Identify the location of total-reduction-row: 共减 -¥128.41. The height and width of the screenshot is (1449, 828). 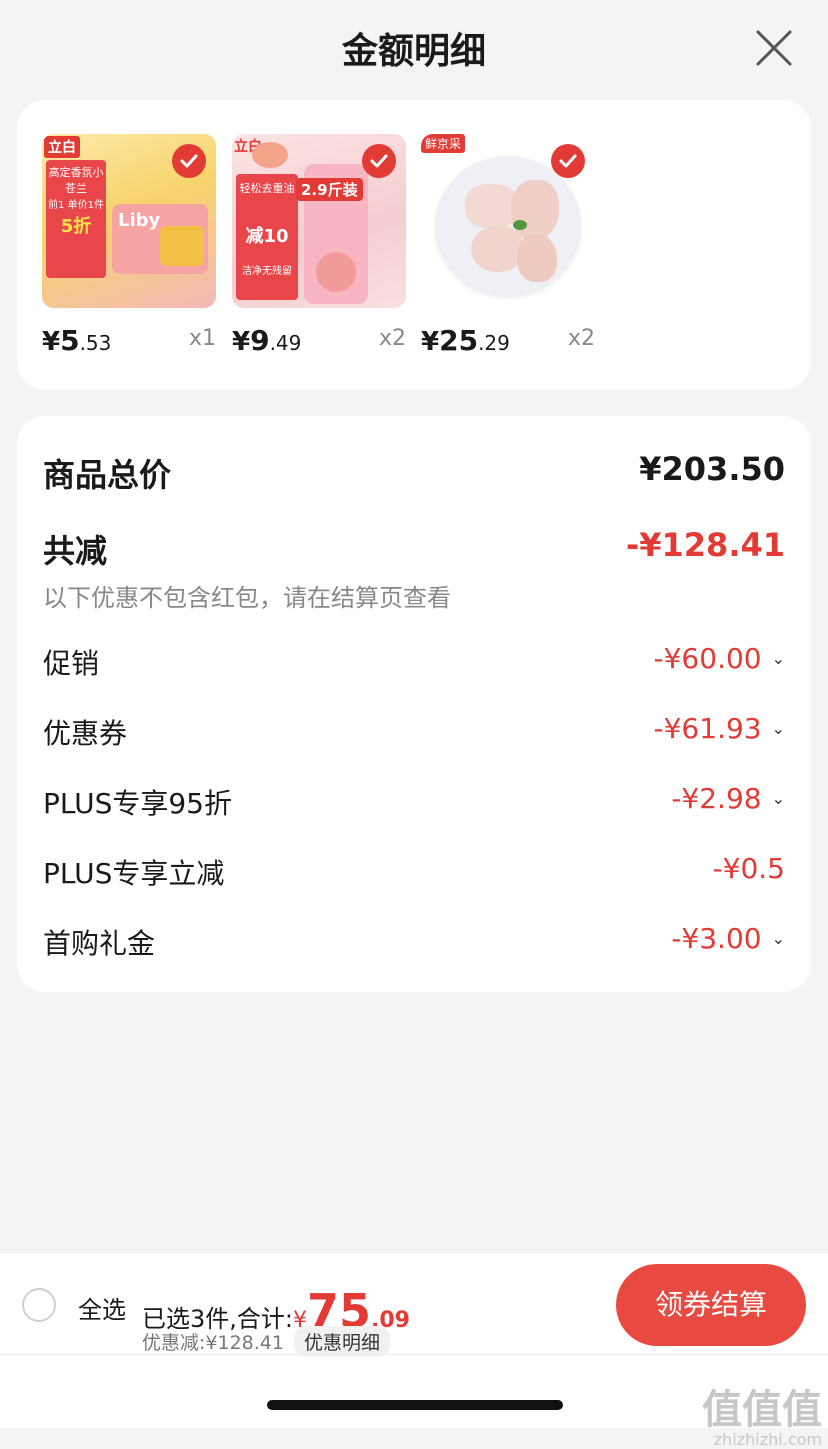
(414, 548).